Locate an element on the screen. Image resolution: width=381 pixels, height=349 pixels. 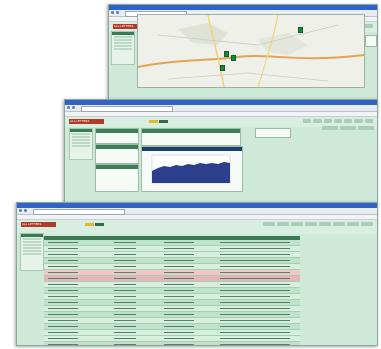
browser-toolbar is located at coordinates (221, 108).